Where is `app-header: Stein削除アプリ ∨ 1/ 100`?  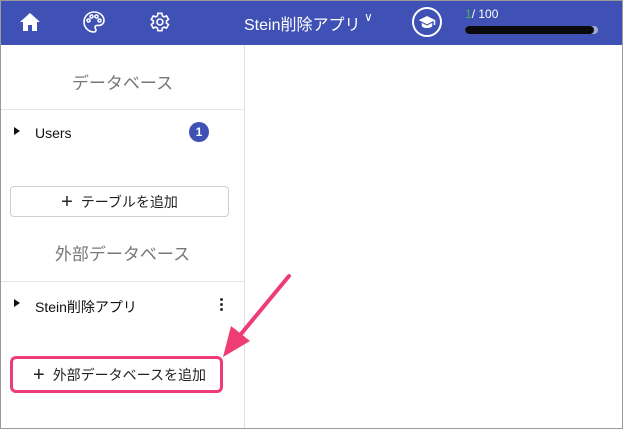
app-header: Stein削除アプリ ∨ 1/ 100 is located at coordinates (311, 22).